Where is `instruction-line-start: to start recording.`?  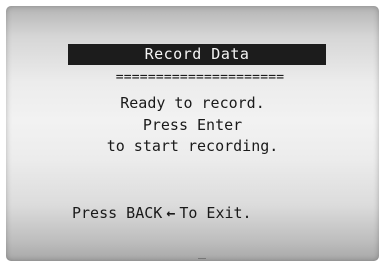
instruction-line-start: to start recording. is located at coordinates (192, 146).